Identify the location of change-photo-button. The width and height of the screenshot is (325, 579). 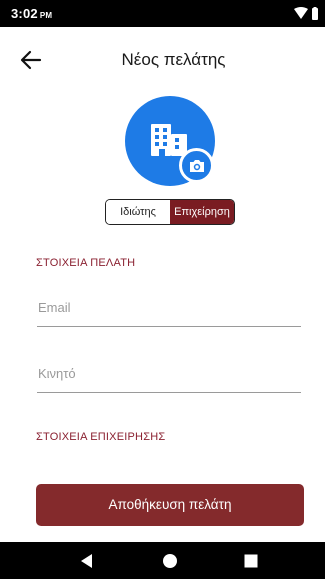
(196, 165).